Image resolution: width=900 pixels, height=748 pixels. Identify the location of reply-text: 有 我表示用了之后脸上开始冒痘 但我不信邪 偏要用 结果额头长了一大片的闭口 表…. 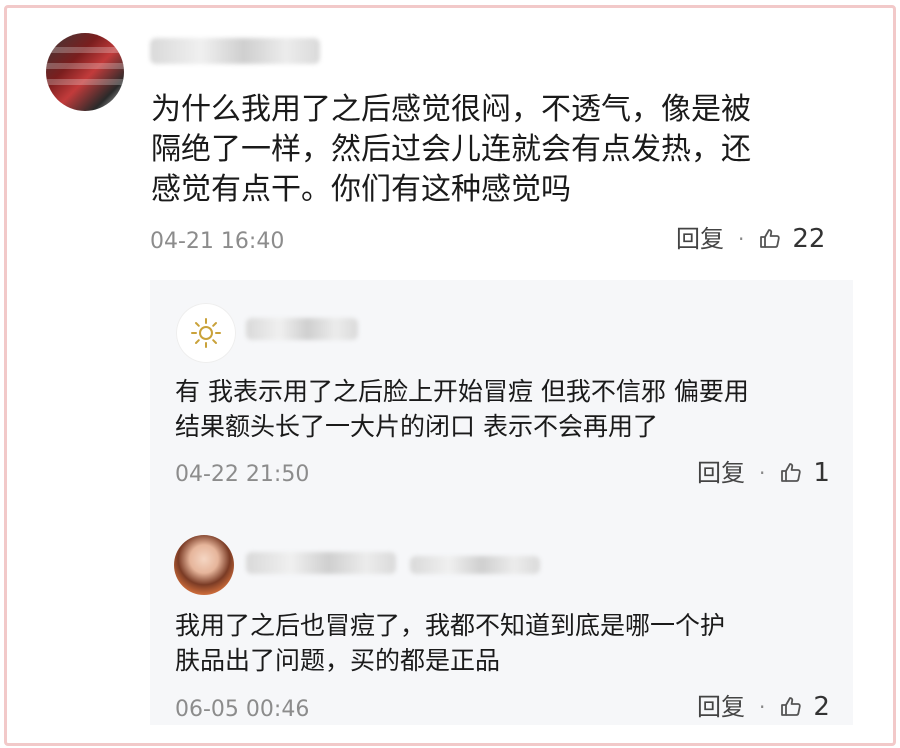
(462, 409).